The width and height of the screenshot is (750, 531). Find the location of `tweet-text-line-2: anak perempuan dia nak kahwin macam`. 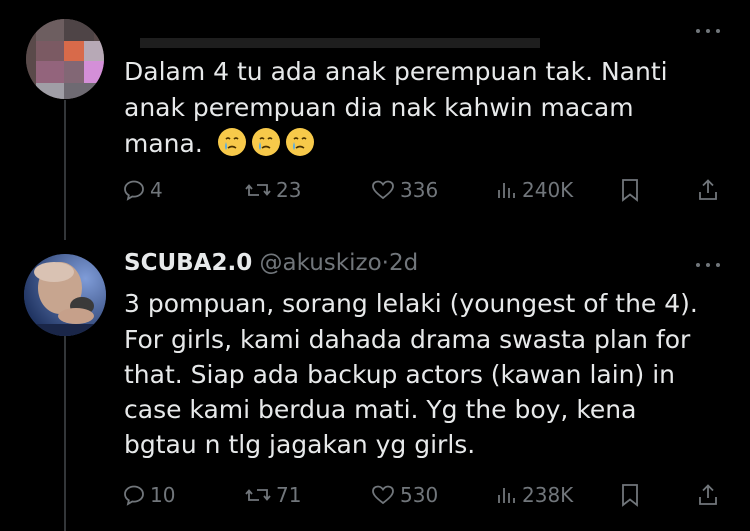

tweet-text-line-2: anak perempuan dia nak kahwin macam is located at coordinates (379, 107).